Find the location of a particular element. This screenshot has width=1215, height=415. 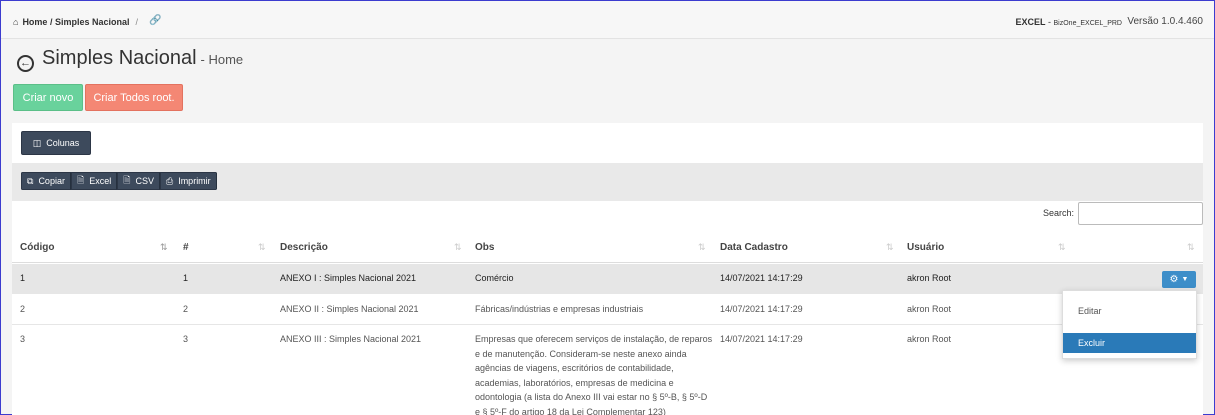

col-header-descricao: Descrição is located at coordinates (304, 247).